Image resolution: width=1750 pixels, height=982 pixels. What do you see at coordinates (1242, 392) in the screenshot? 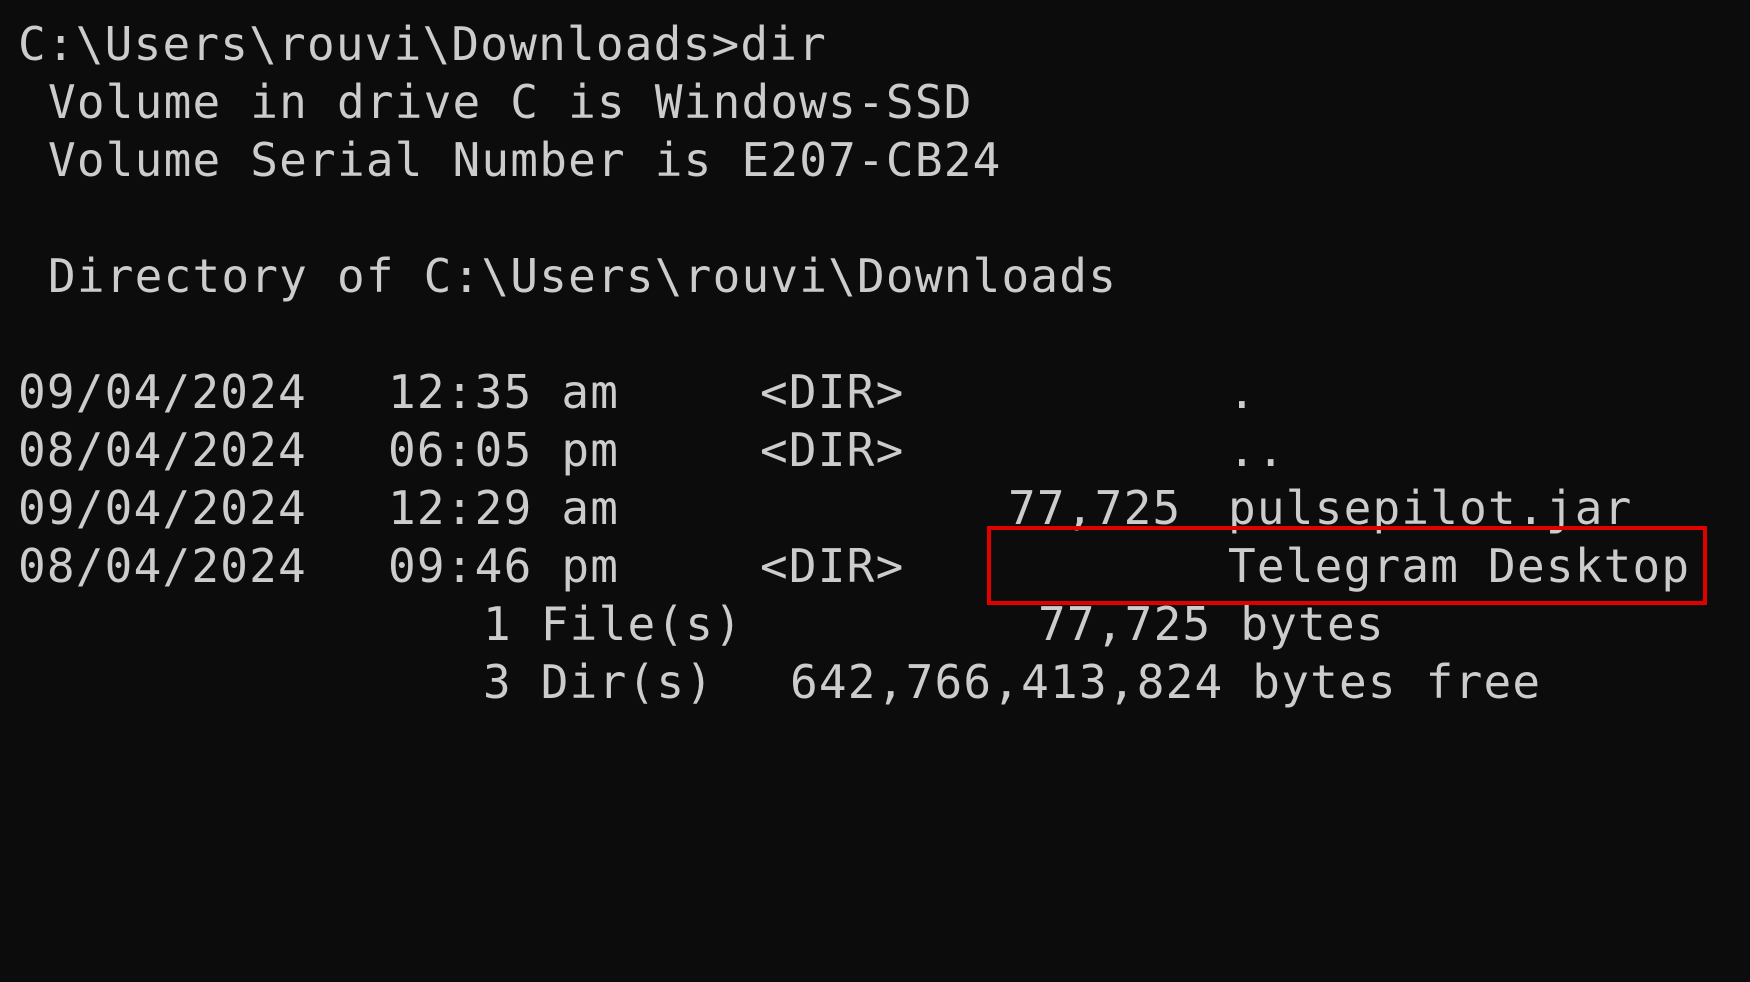
I see `entry-name: .` at bounding box center [1242, 392].